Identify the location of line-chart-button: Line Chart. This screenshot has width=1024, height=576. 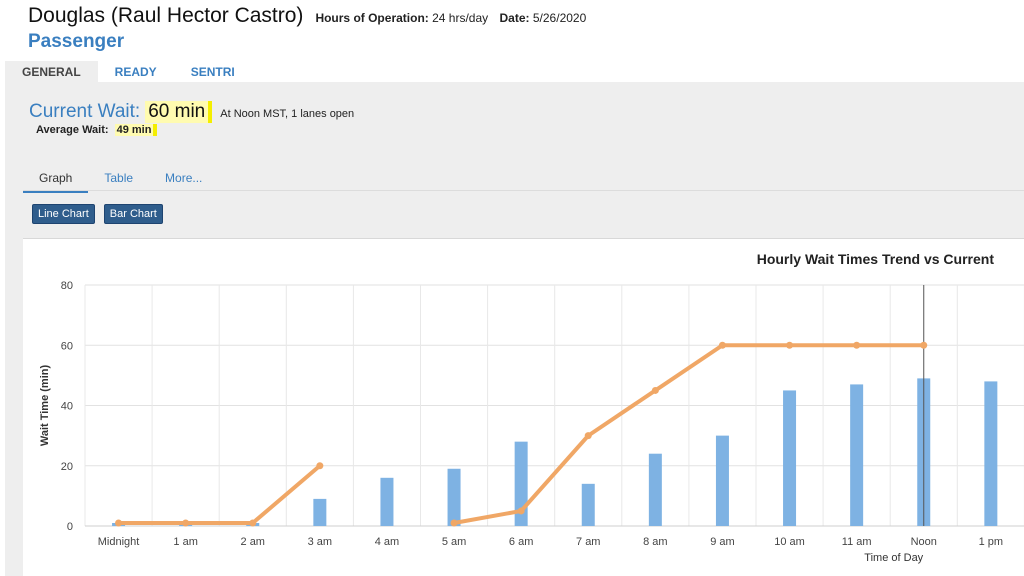
(63, 214).